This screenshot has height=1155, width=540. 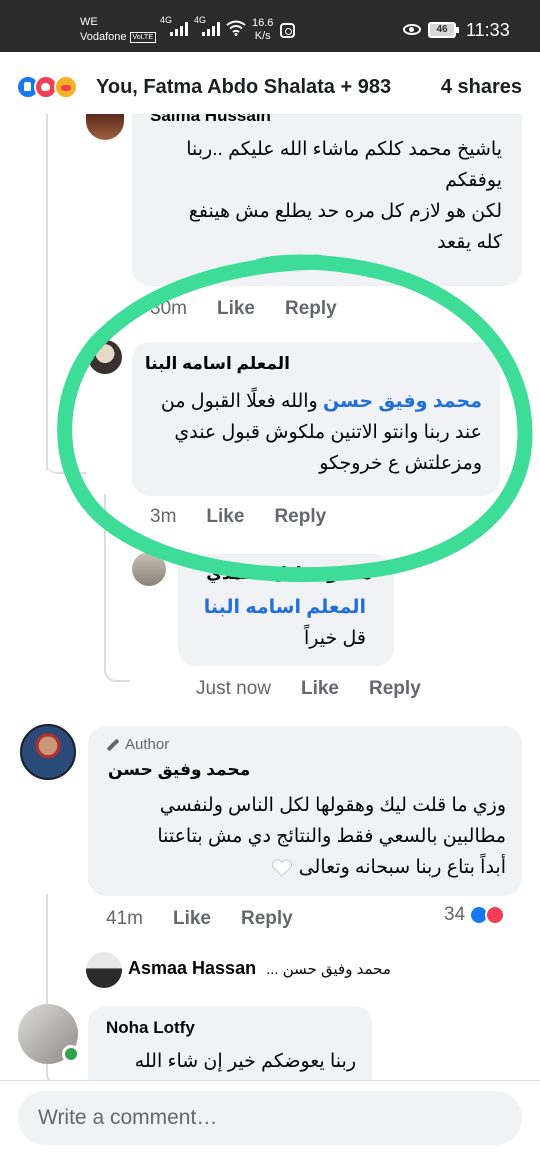 What do you see at coordinates (236, 28) in the screenshot?
I see `wifi-icon` at bounding box center [236, 28].